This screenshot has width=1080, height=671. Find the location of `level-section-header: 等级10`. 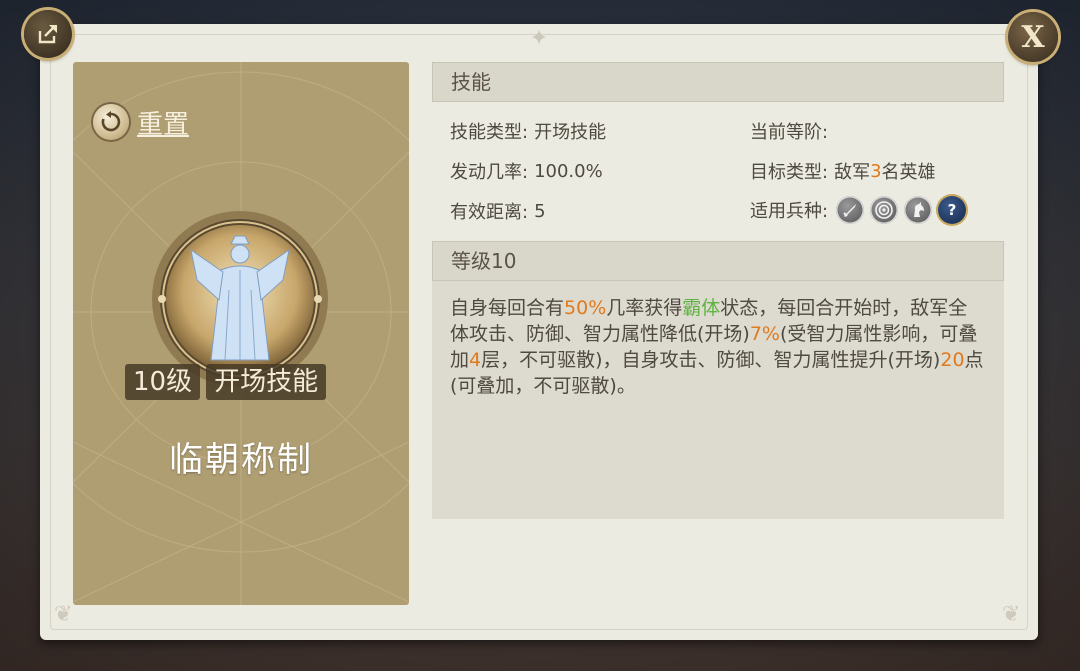

level-section-header: 等级10 is located at coordinates (718, 261).